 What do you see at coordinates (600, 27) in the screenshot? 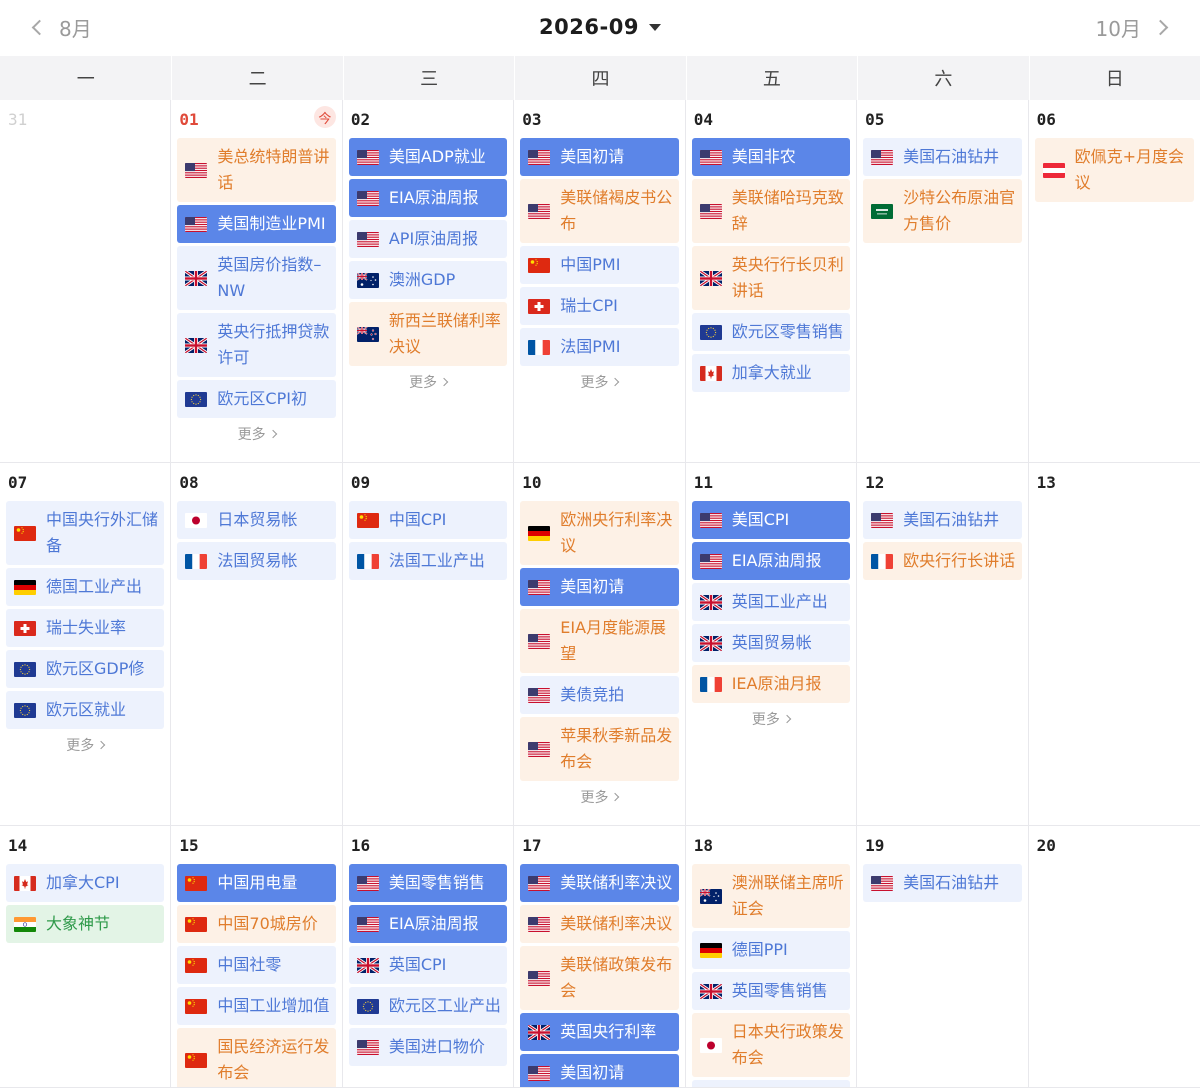
I see `month-picker: 2026-09` at bounding box center [600, 27].